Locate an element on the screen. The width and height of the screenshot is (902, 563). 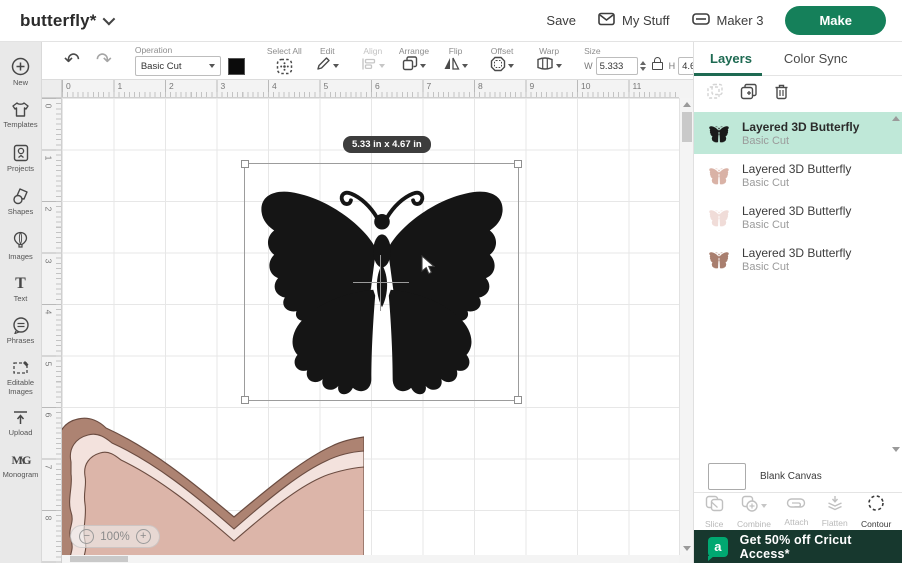
contour-label: Contour is located at coordinates (876, 524).